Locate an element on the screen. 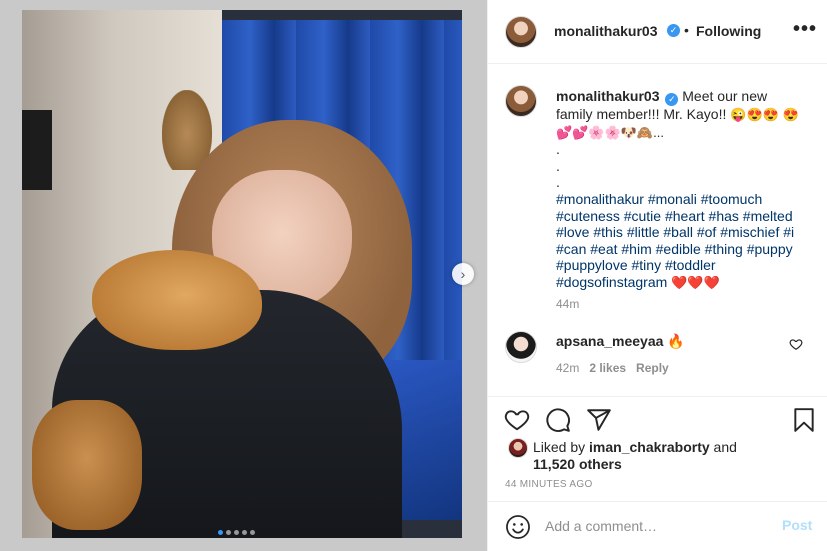 This screenshot has width=827, height=551. likes-others-link: 11,520 others is located at coordinates (577, 464).